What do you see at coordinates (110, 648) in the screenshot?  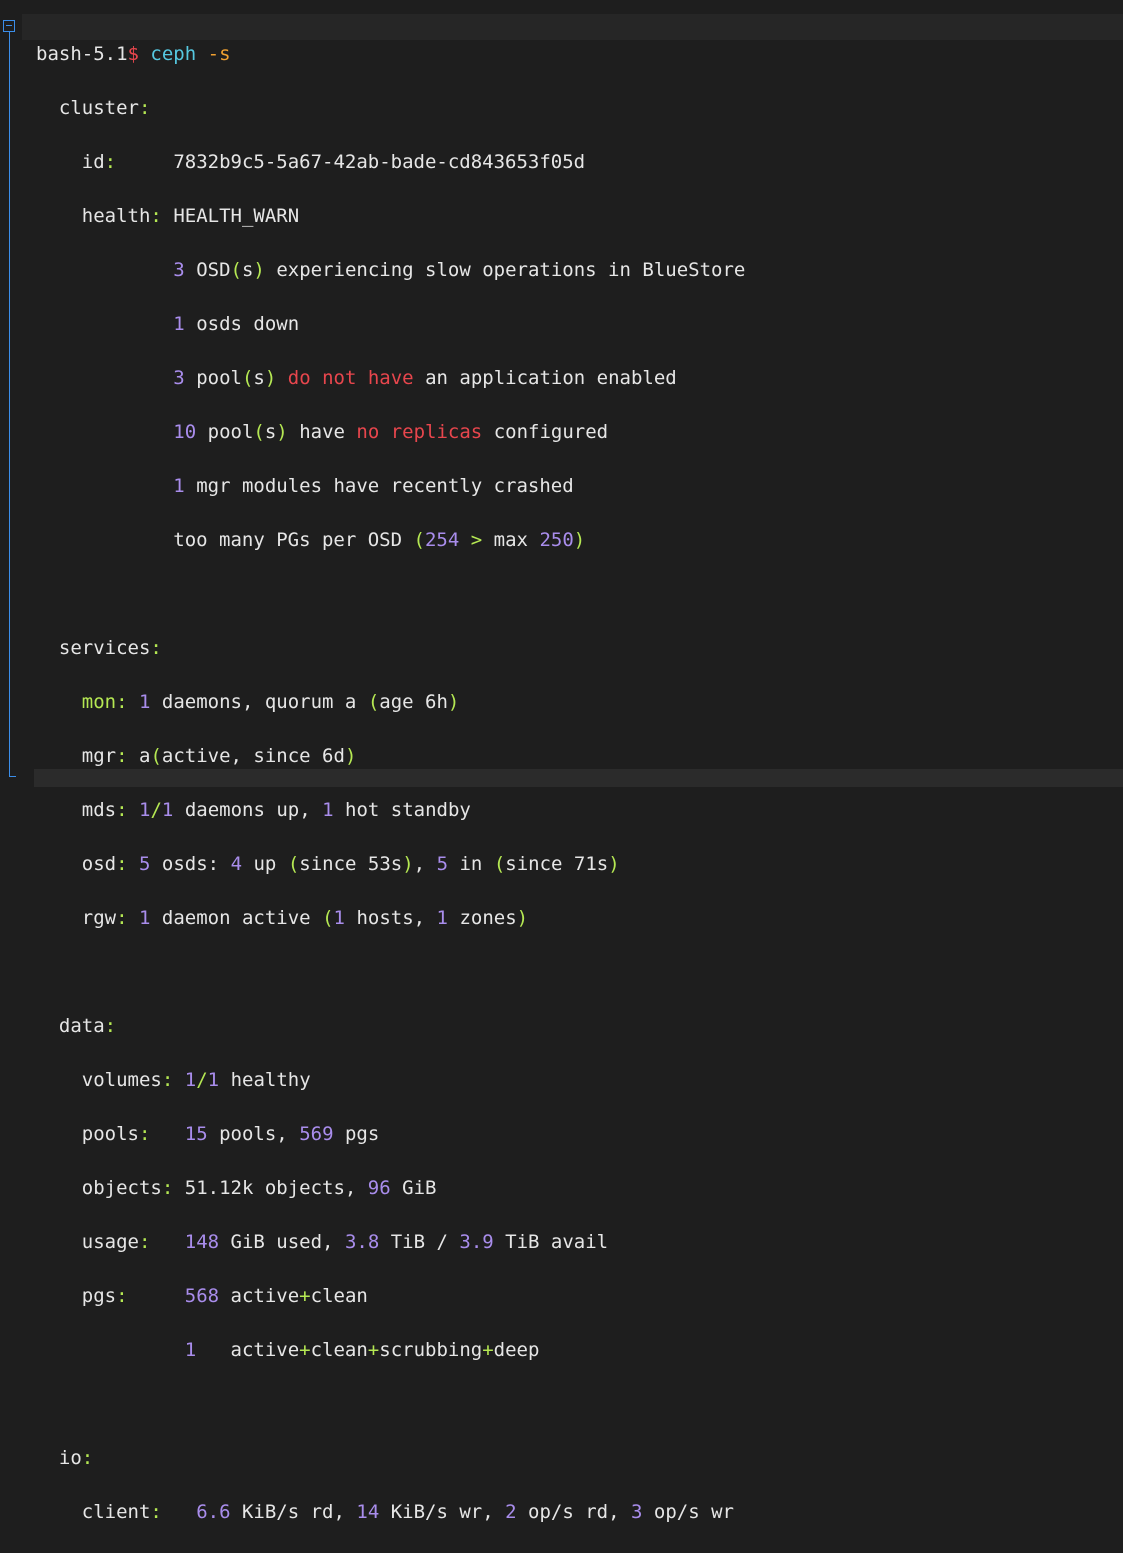 I see `services-header: services:` at bounding box center [110, 648].